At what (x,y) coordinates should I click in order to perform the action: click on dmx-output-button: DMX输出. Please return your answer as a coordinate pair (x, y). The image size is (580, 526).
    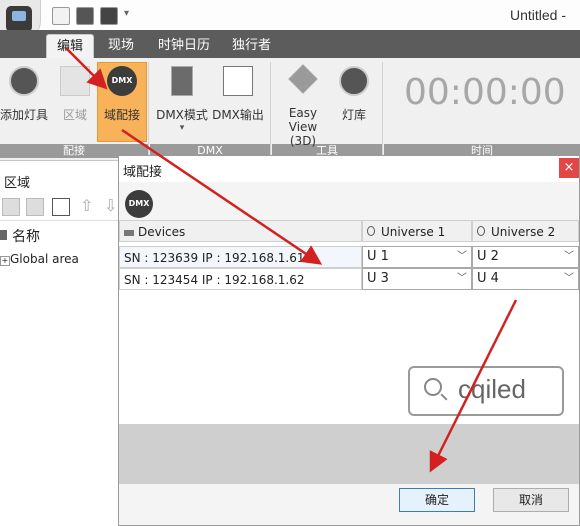
    Looking at the image, I should click on (238, 94).